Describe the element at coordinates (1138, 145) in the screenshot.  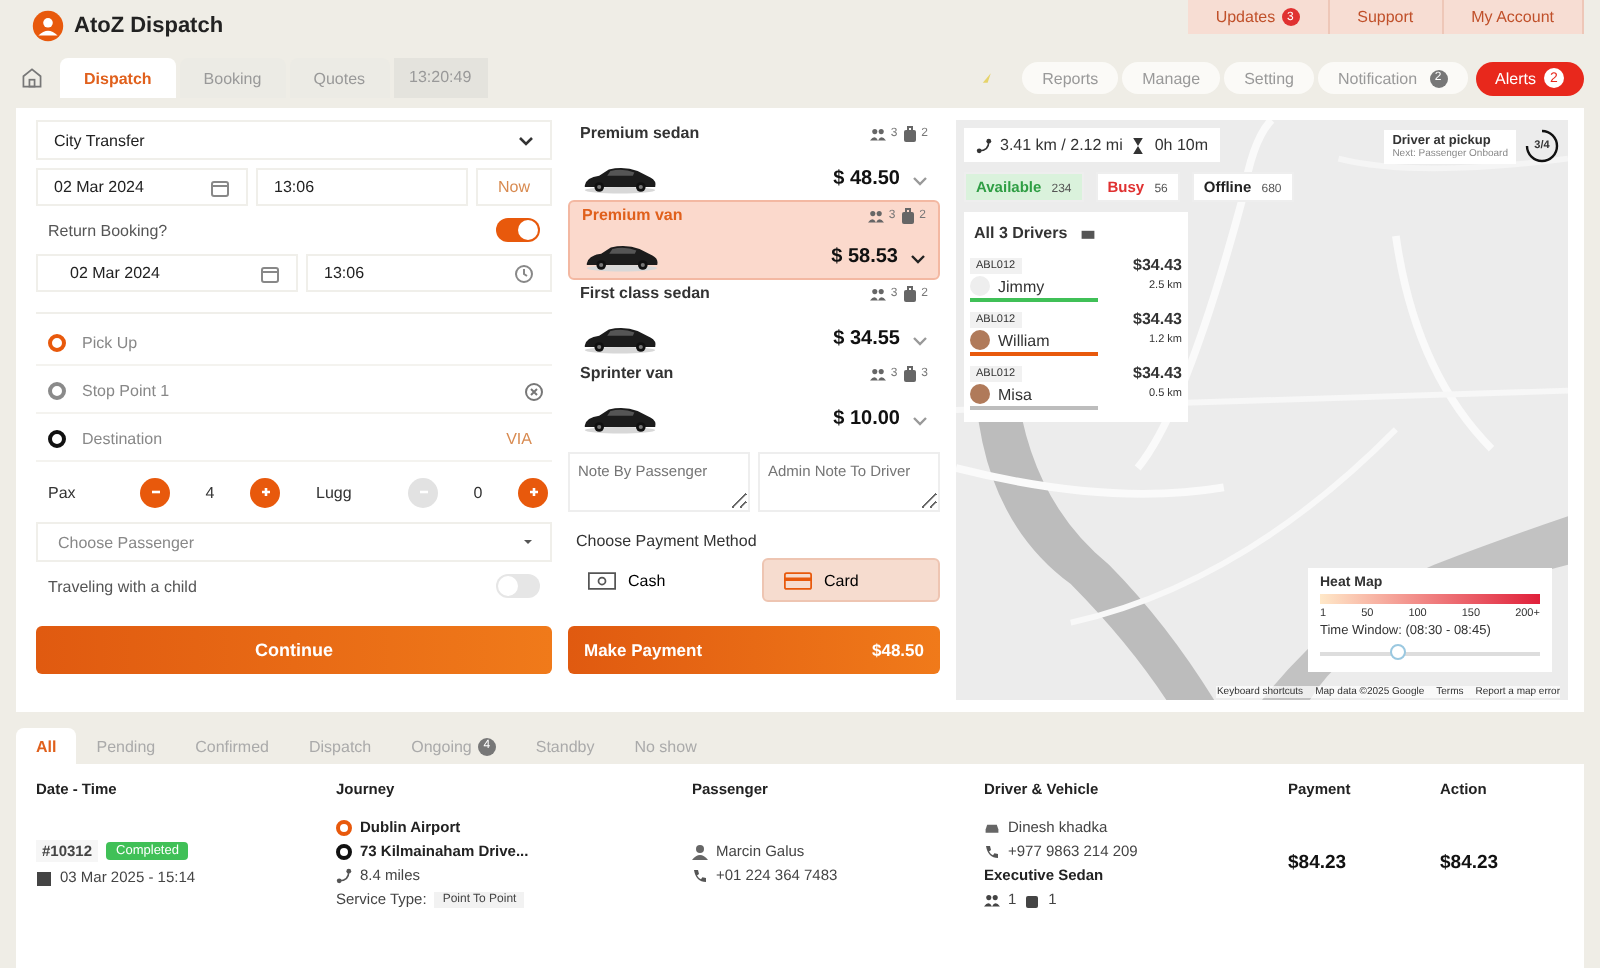
I see `hourglass-icon` at that location.